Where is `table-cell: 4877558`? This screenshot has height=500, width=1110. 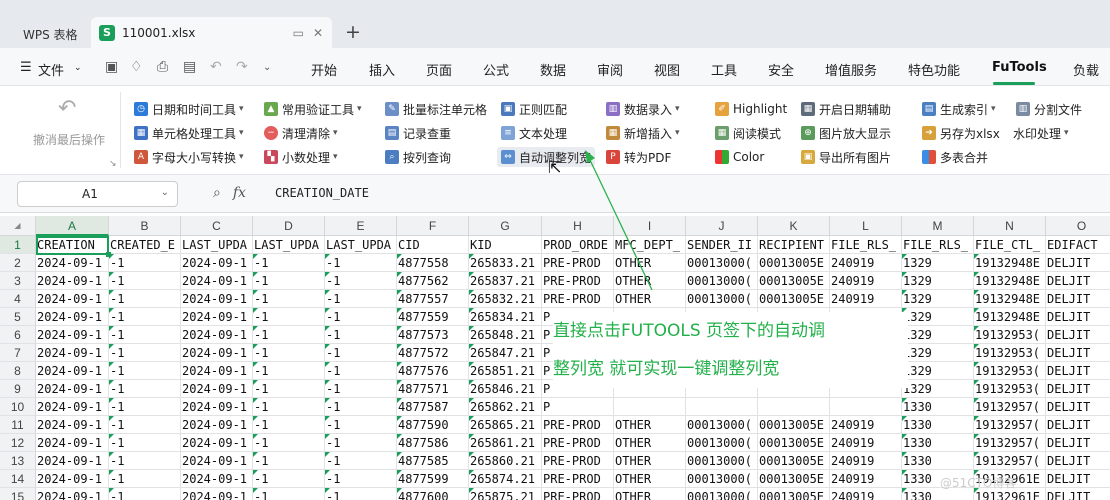
table-cell: 4877558 is located at coordinates (433, 263).